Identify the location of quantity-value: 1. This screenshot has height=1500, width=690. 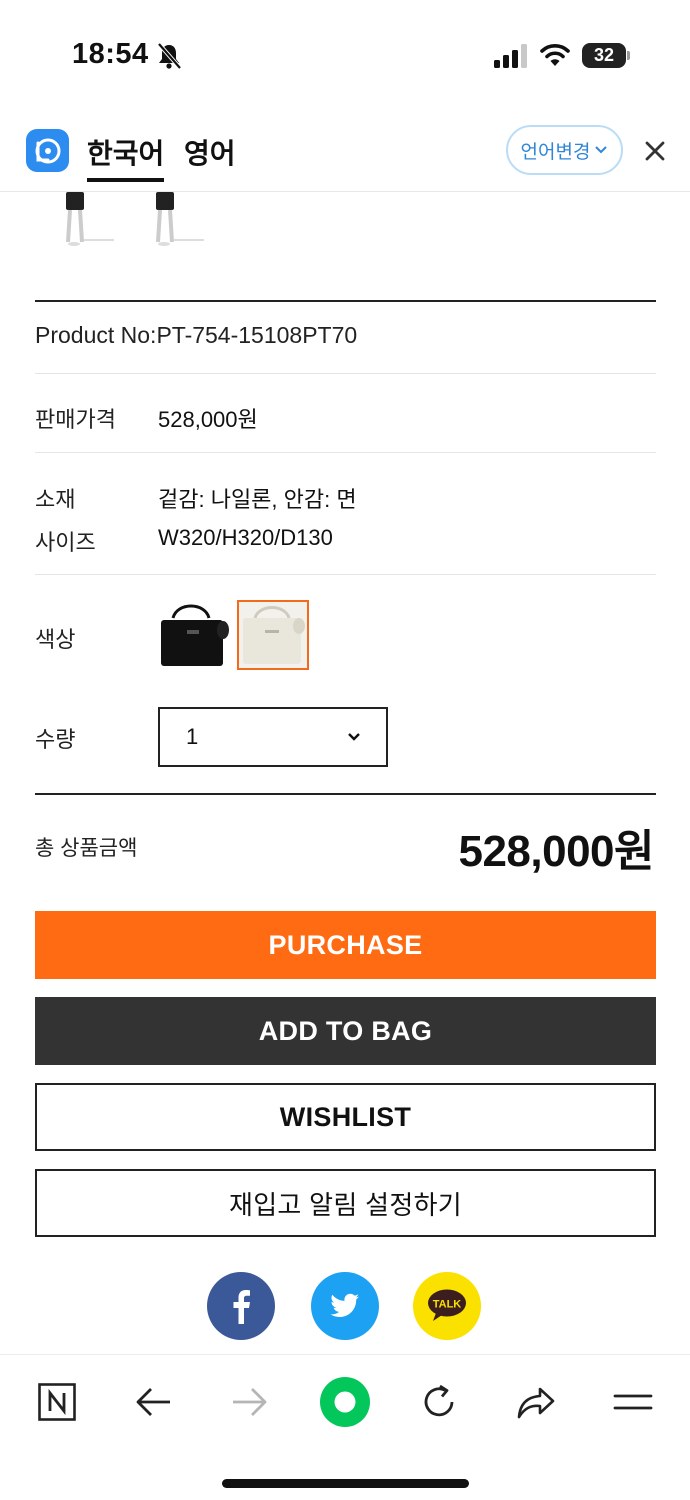
(192, 736).